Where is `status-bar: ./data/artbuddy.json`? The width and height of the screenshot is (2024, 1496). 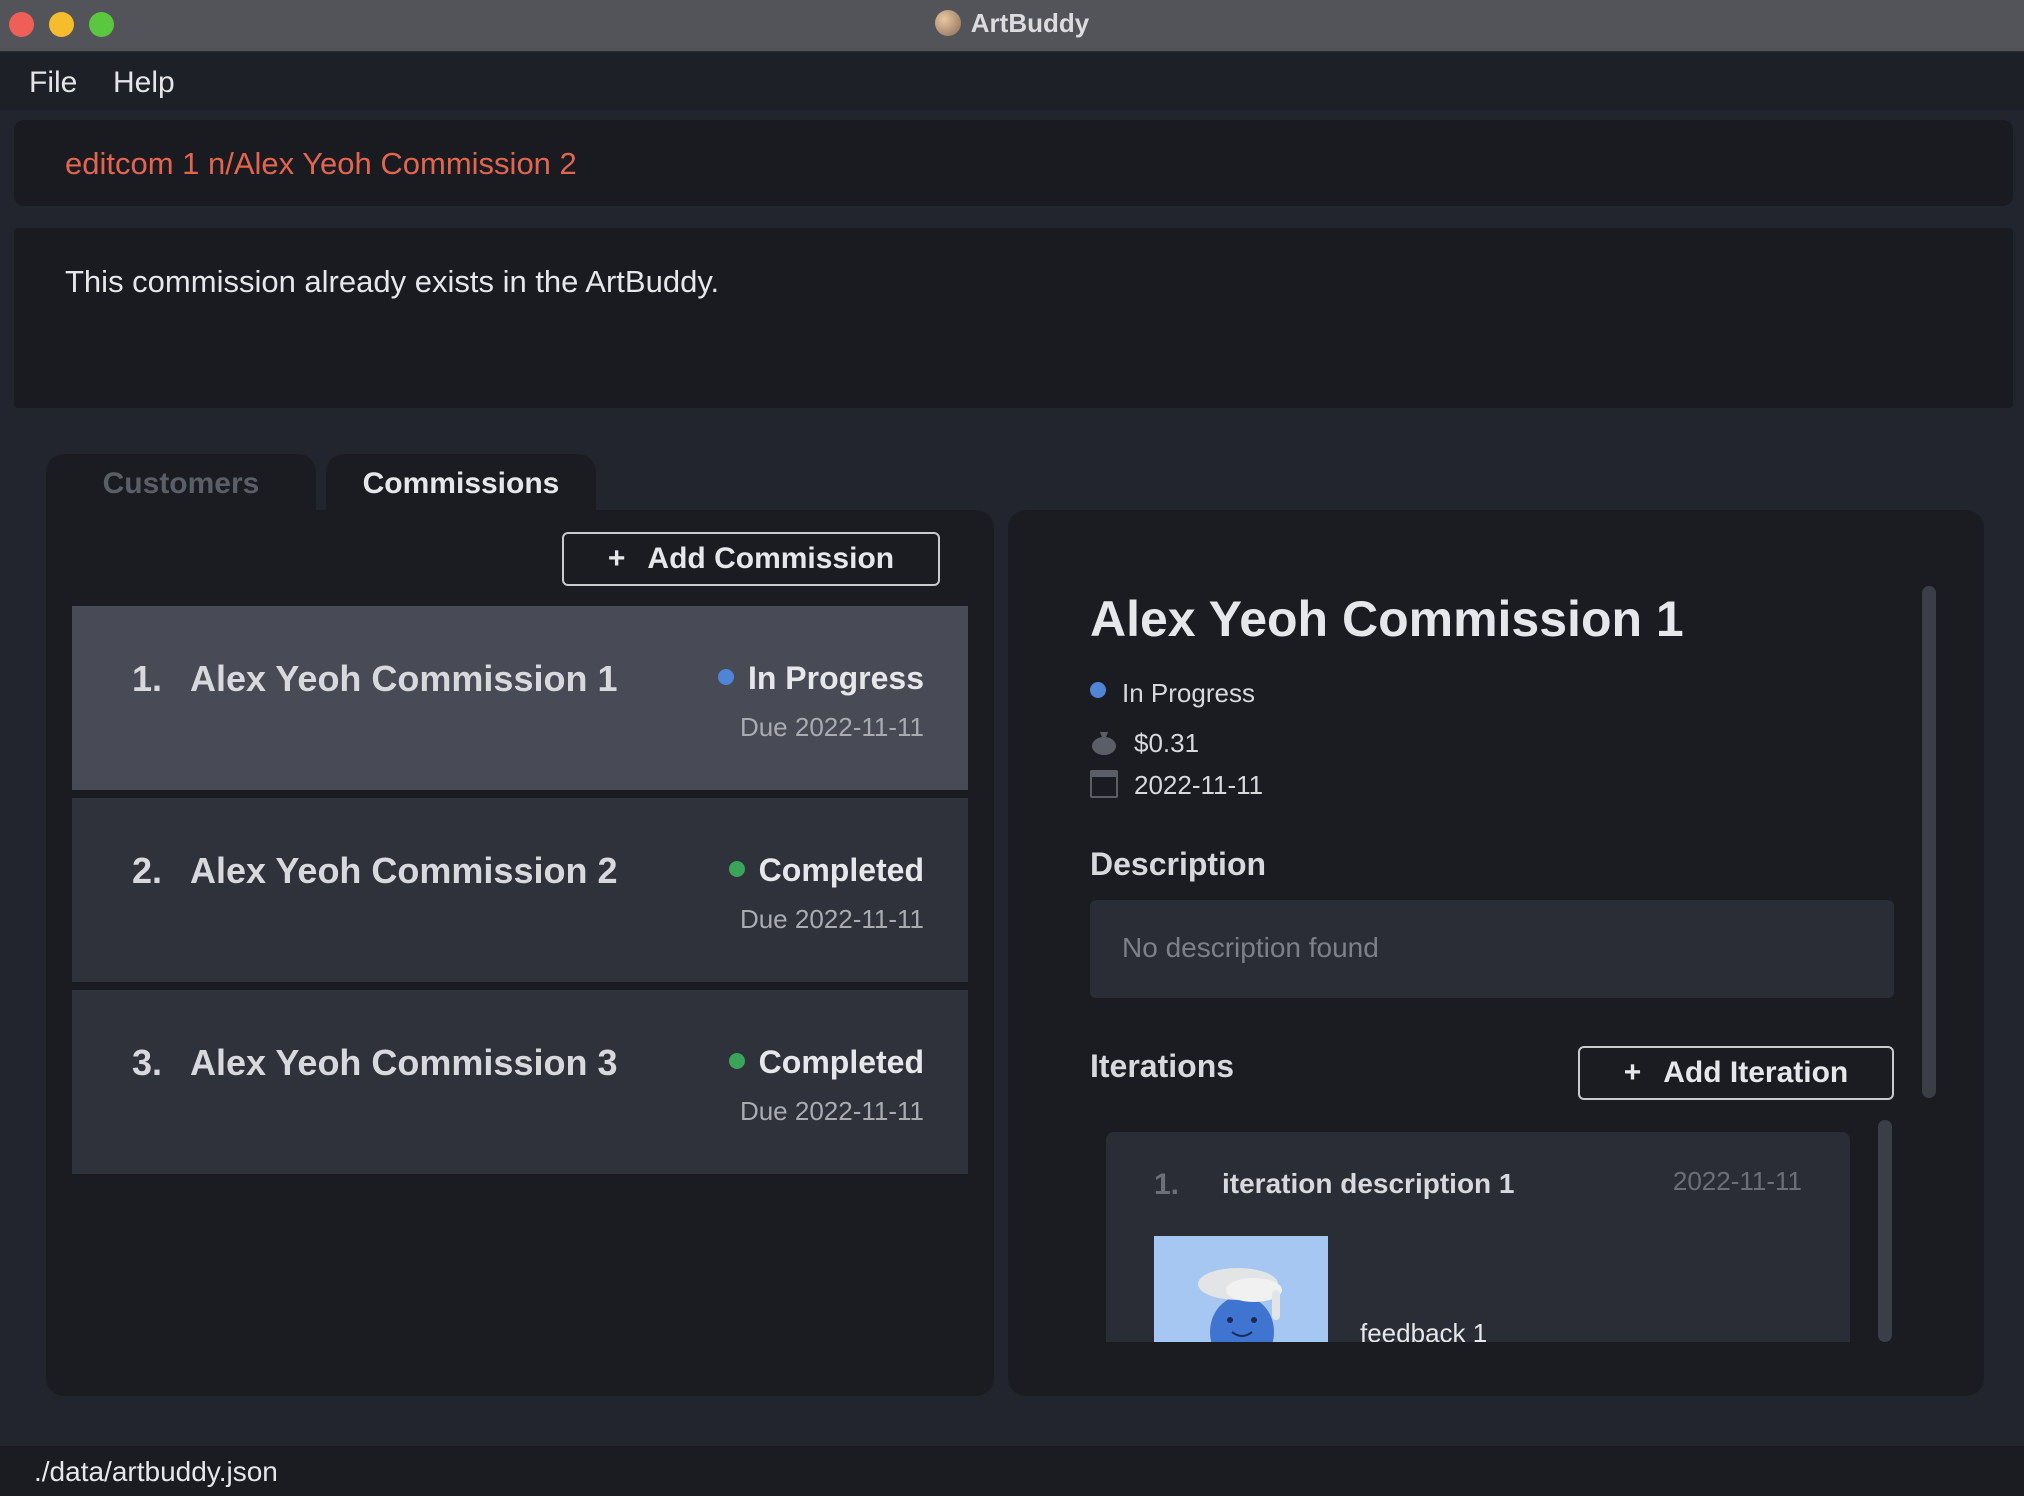 status-bar: ./data/artbuddy.json is located at coordinates (1012, 1471).